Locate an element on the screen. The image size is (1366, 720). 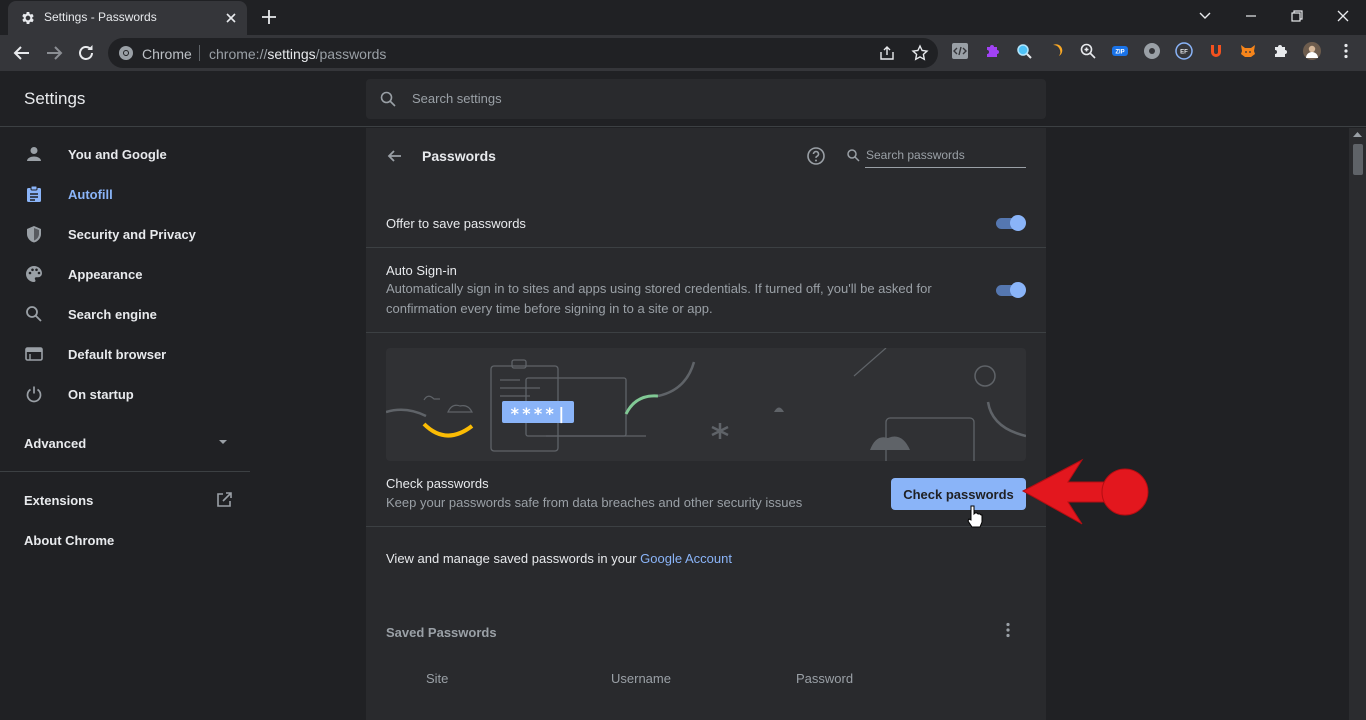
share-icon is located at coordinates (887, 53).